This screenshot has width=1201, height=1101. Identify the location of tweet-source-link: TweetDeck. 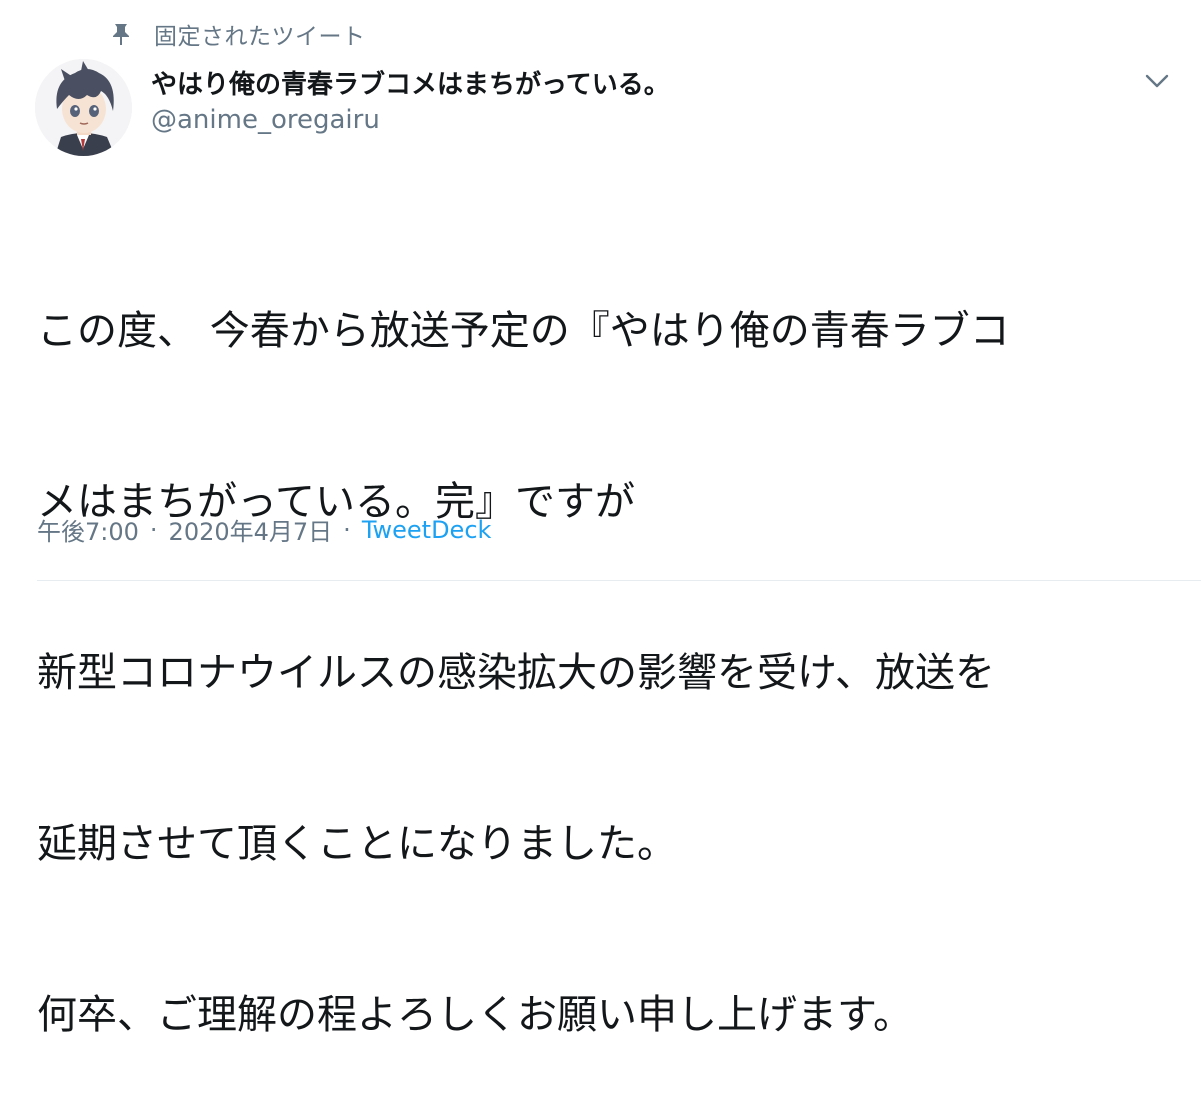
(427, 530).